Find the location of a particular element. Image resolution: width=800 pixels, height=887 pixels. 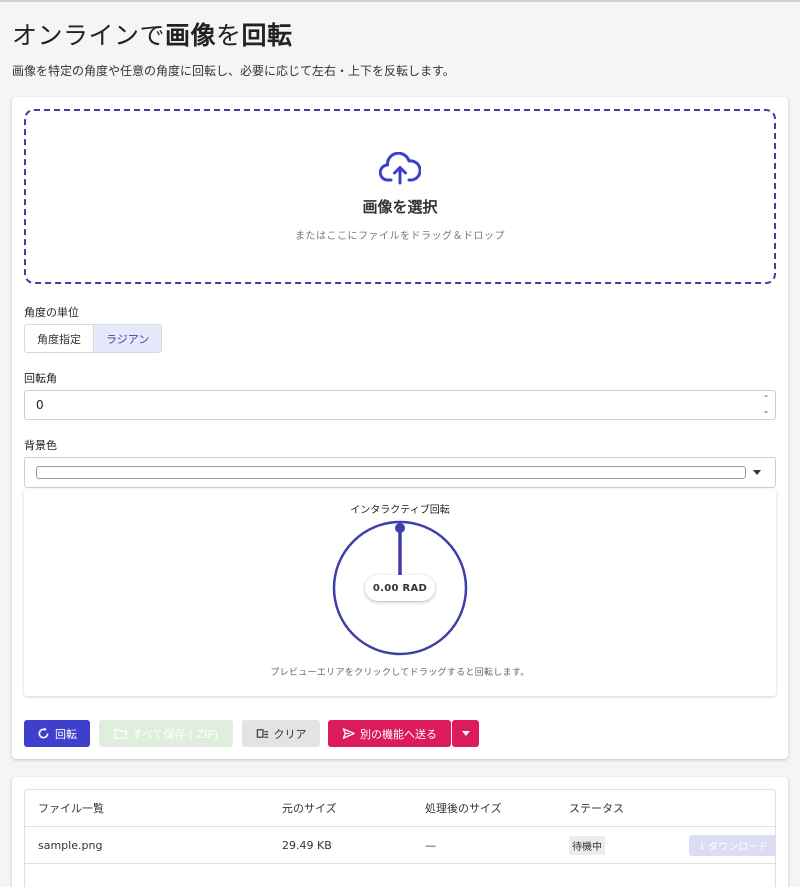

header-processed-size: 処理後のサイズ is located at coordinates (463, 808).